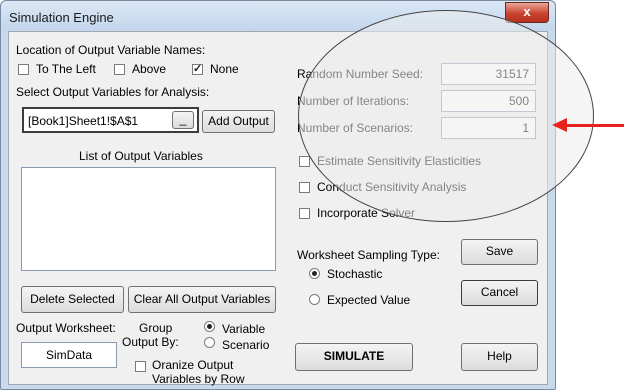 This screenshot has width=634, height=392. Describe the element at coordinates (202, 299) in the screenshot. I see `clear-all-button: Clear All Output Variables` at that location.